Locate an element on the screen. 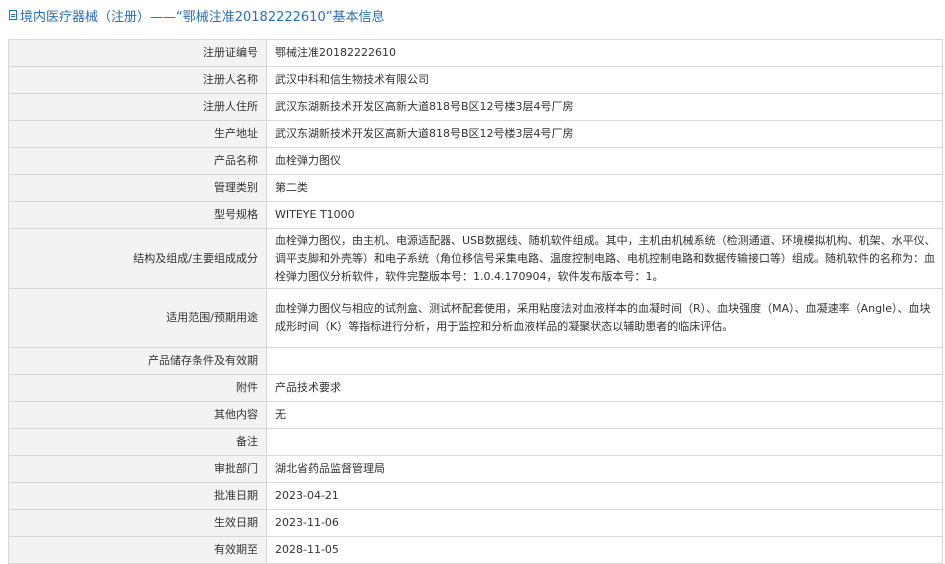 This screenshot has height=564, width=945. table-row: 生效日期 2023-11-06 is located at coordinates (475, 523).